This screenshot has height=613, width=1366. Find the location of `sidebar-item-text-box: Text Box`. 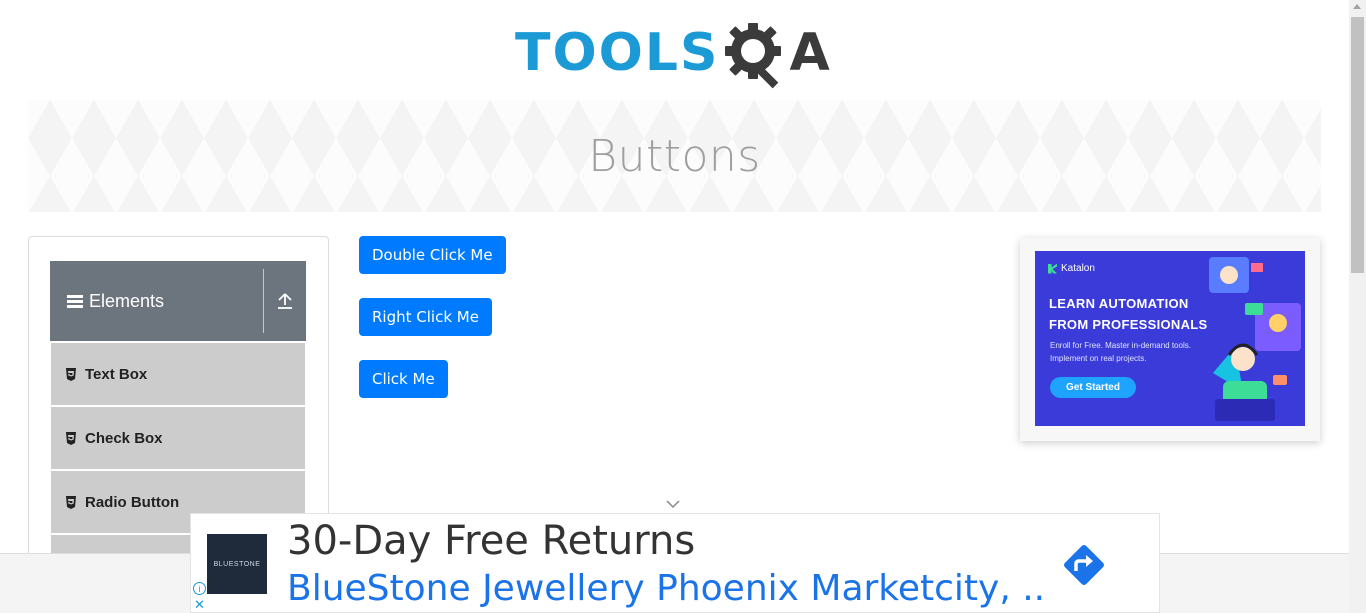

sidebar-item-text-box: Text Box is located at coordinates (178, 374).